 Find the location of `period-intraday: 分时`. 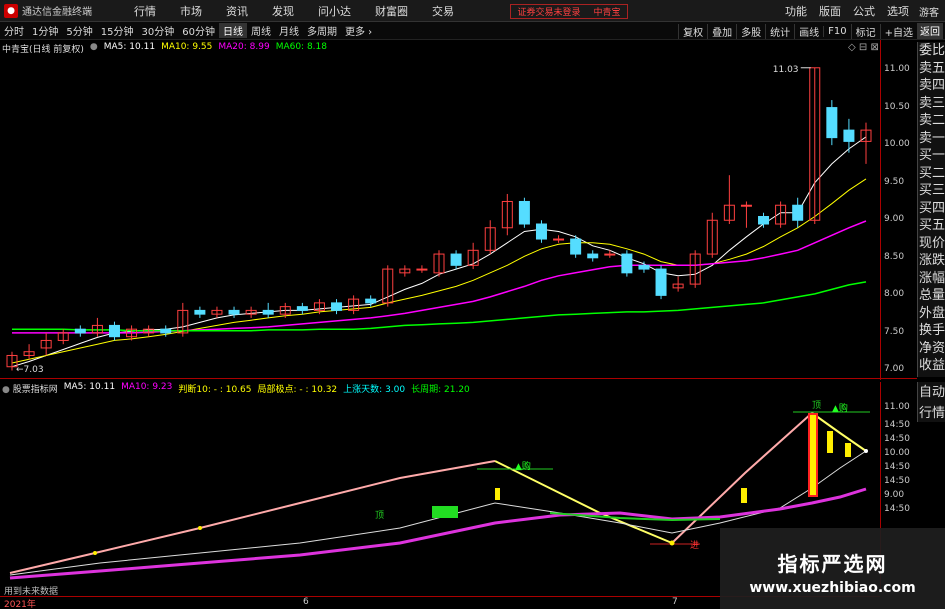

period-intraday: 分时 is located at coordinates (14, 30).